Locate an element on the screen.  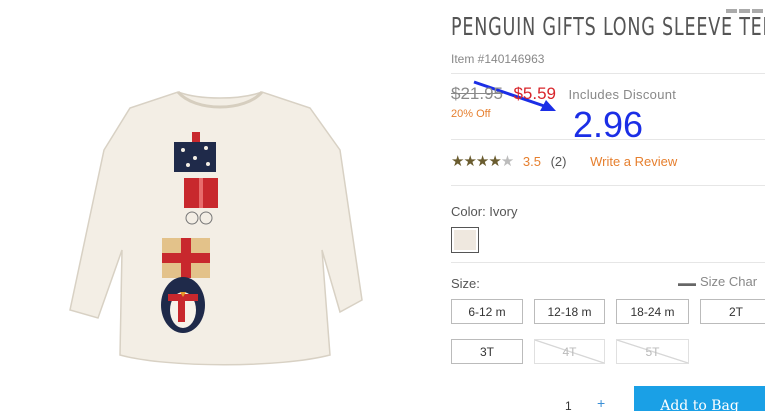
size-option-4t: 4T is located at coordinates (569, 351).